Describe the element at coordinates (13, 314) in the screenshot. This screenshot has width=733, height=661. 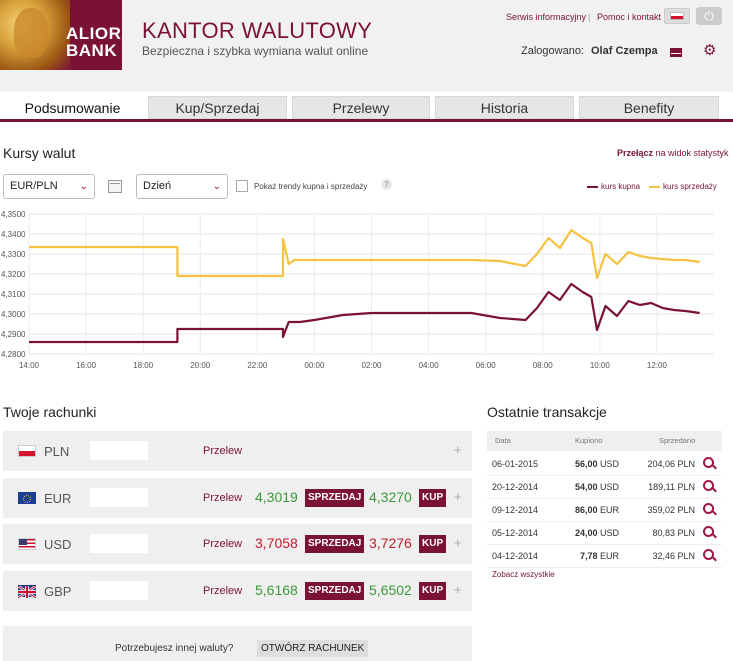
I see `y-tick-label: 4,3000` at that location.